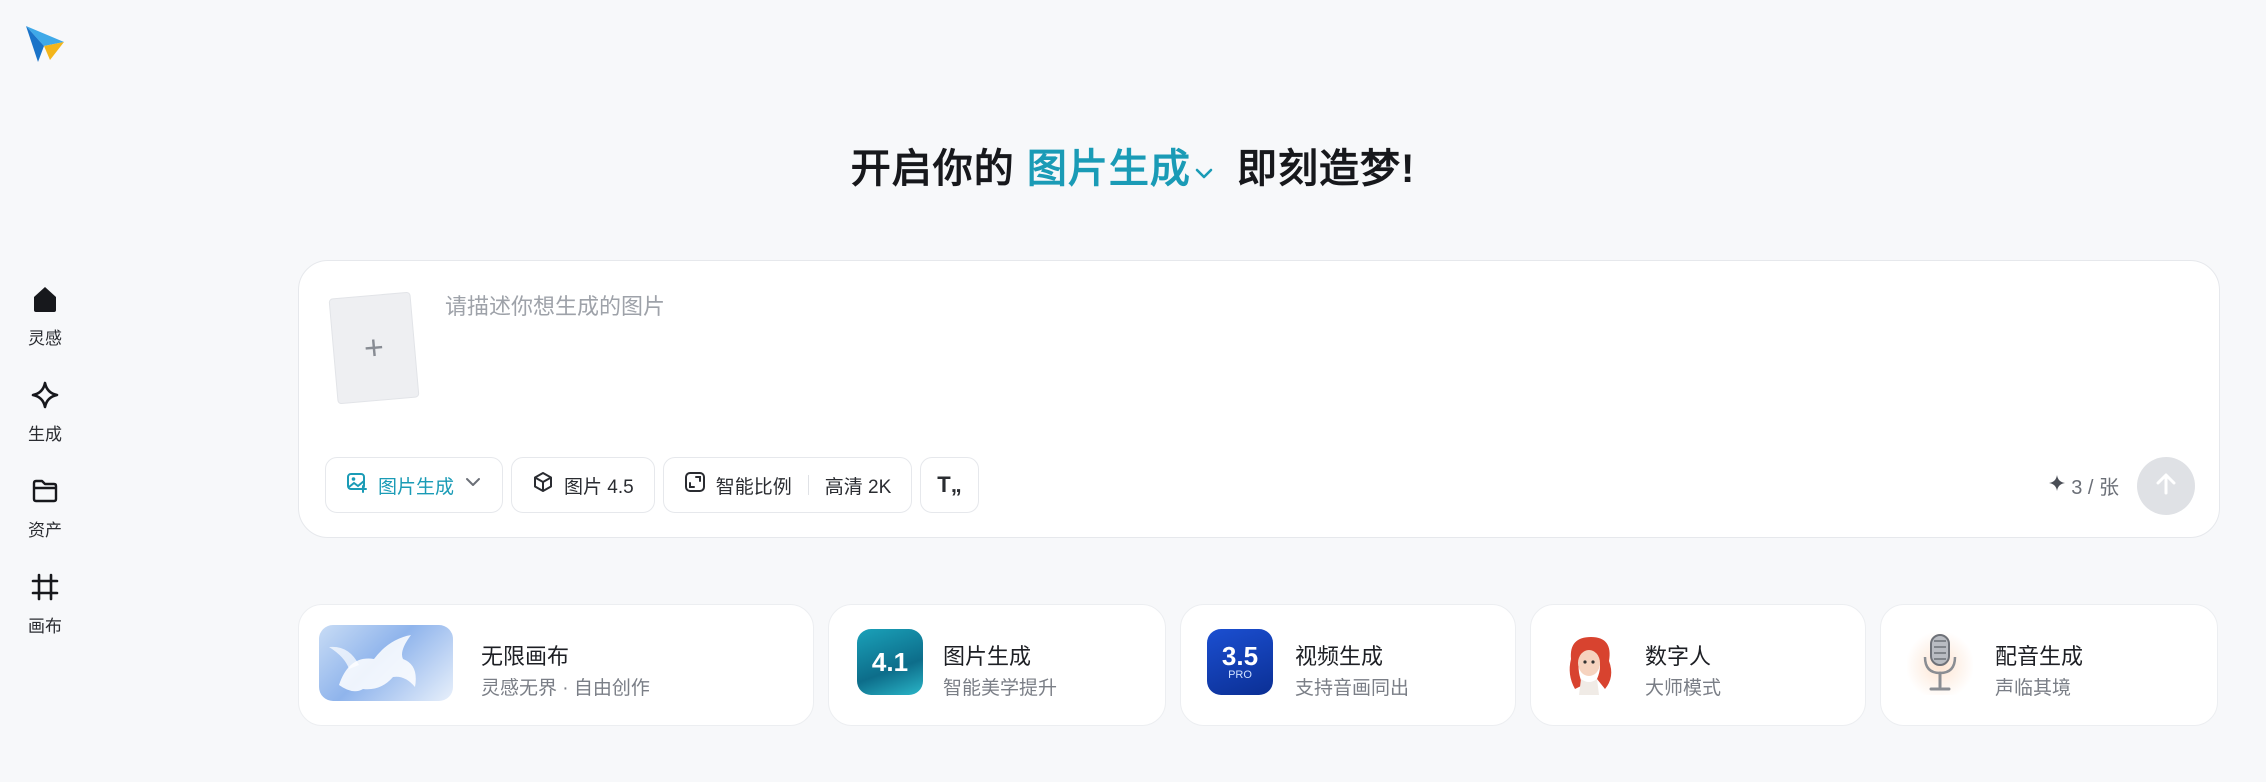 The width and height of the screenshot is (2266, 782). What do you see at coordinates (1678, 656) in the screenshot?
I see `feature-title: 数字人` at bounding box center [1678, 656].